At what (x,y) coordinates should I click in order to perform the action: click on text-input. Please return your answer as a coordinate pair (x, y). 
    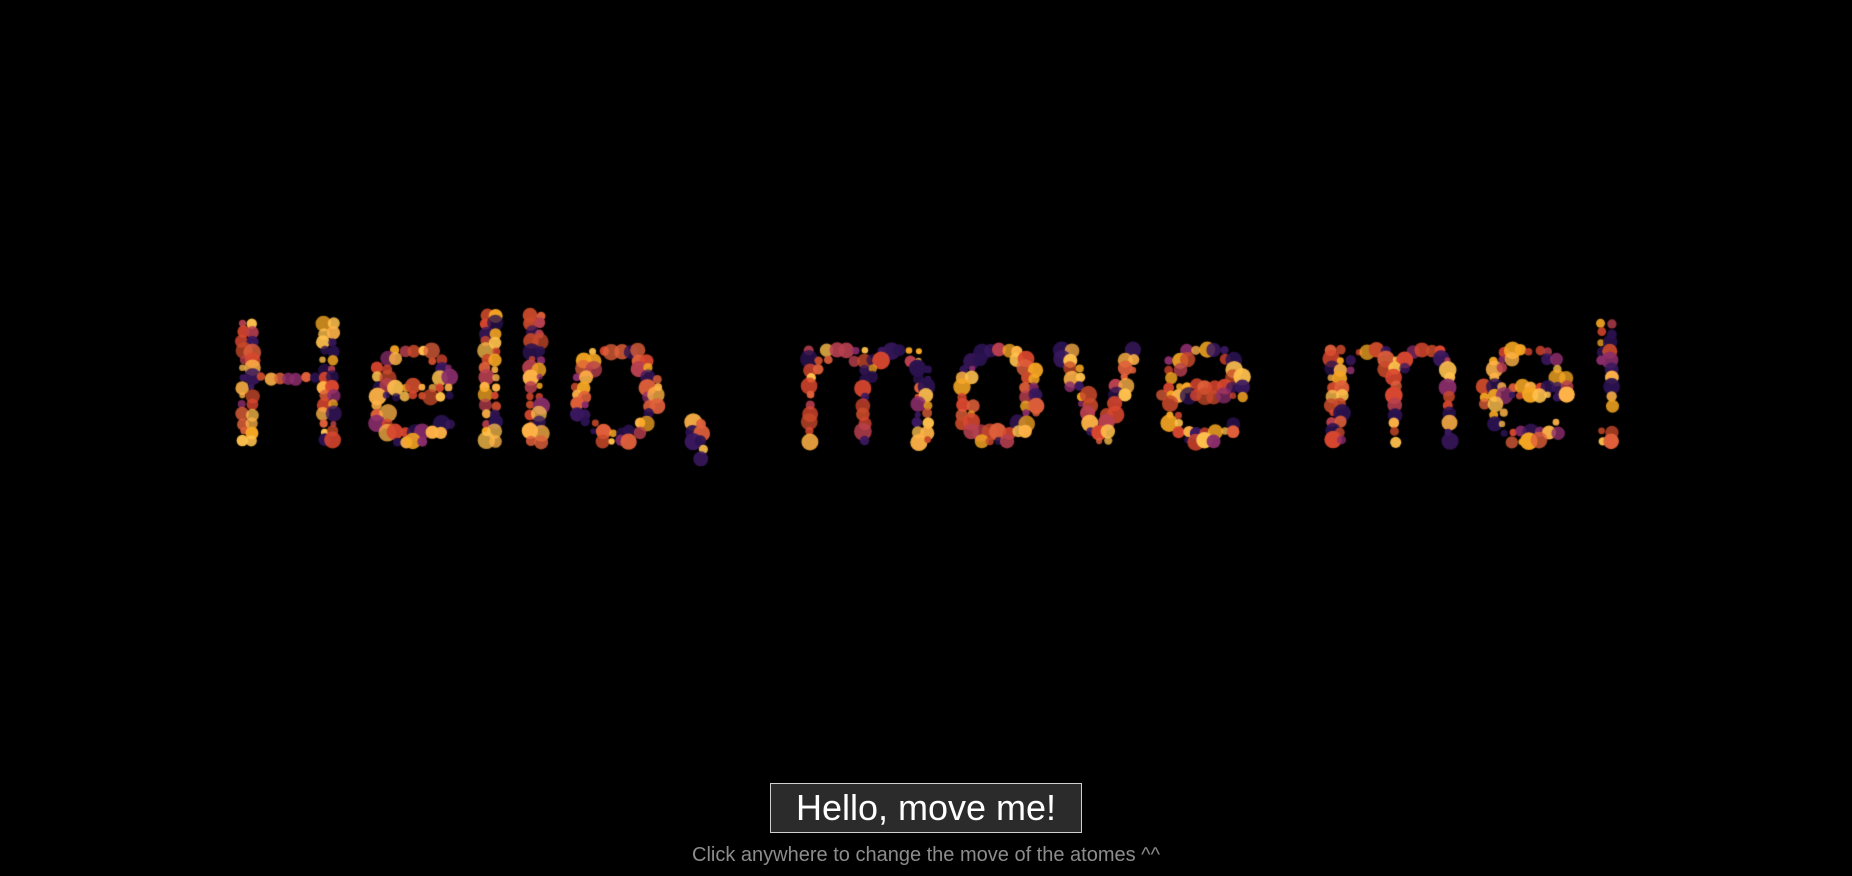
    Looking at the image, I should click on (926, 808).